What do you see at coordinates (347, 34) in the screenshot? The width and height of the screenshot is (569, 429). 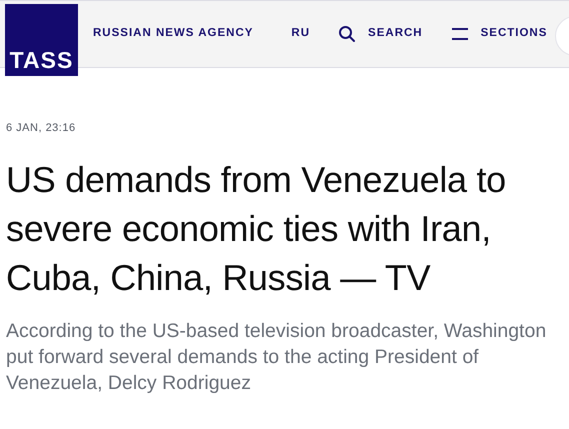 I see `search-icon` at bounding box center [347, 34].